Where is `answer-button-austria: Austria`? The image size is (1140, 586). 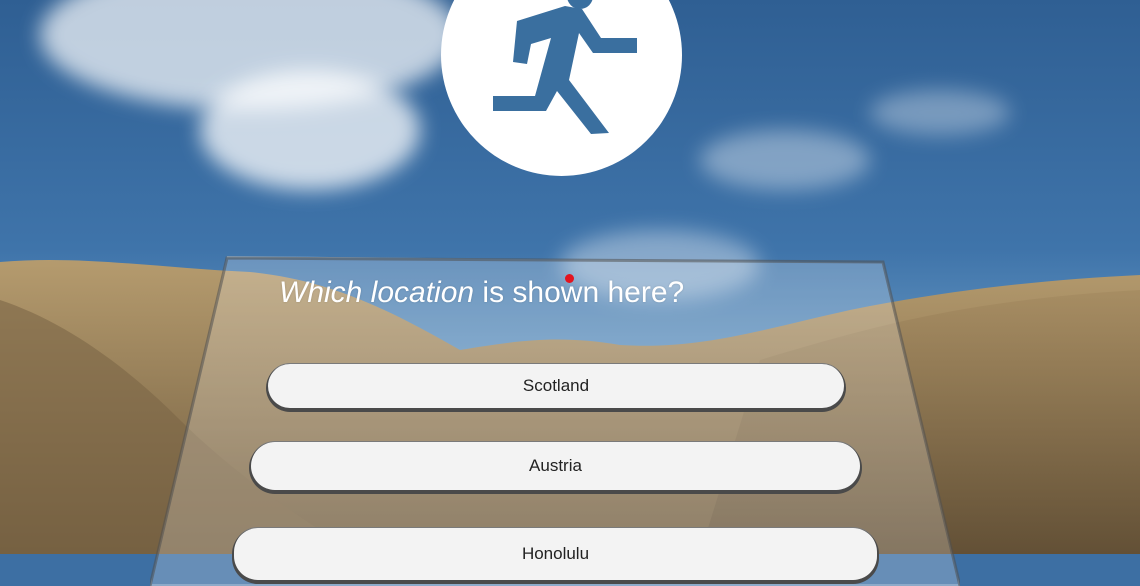 answer-button-austria: Austria is located at coordinates (555, 466).